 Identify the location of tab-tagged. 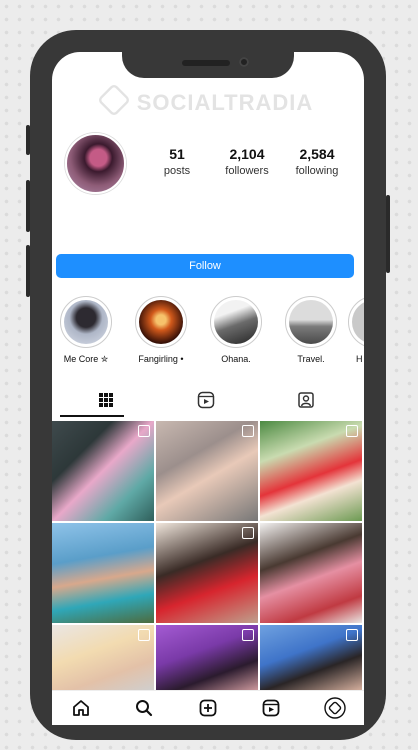
(306, 400).